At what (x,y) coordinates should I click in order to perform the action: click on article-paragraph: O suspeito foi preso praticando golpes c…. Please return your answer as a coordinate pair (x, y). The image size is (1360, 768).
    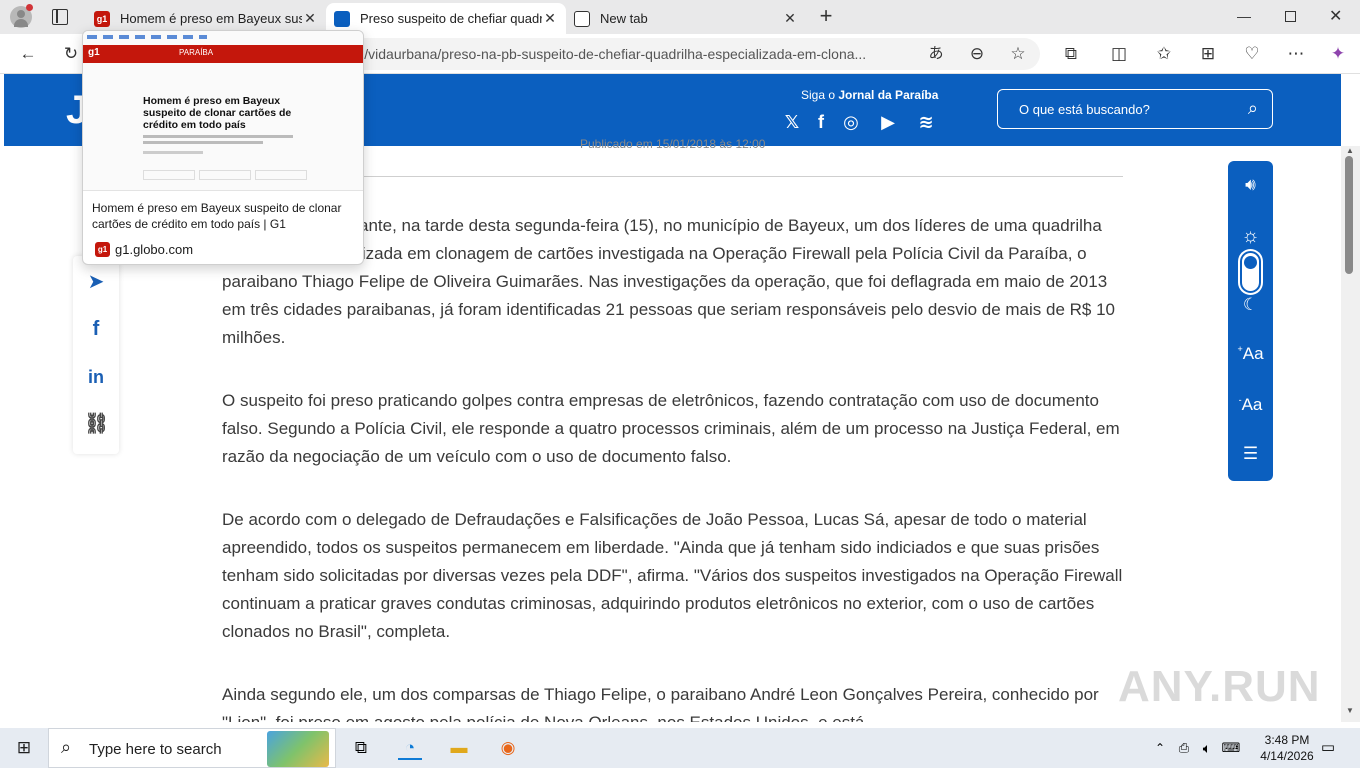
    Looking at the image, I should click on (671, 428).